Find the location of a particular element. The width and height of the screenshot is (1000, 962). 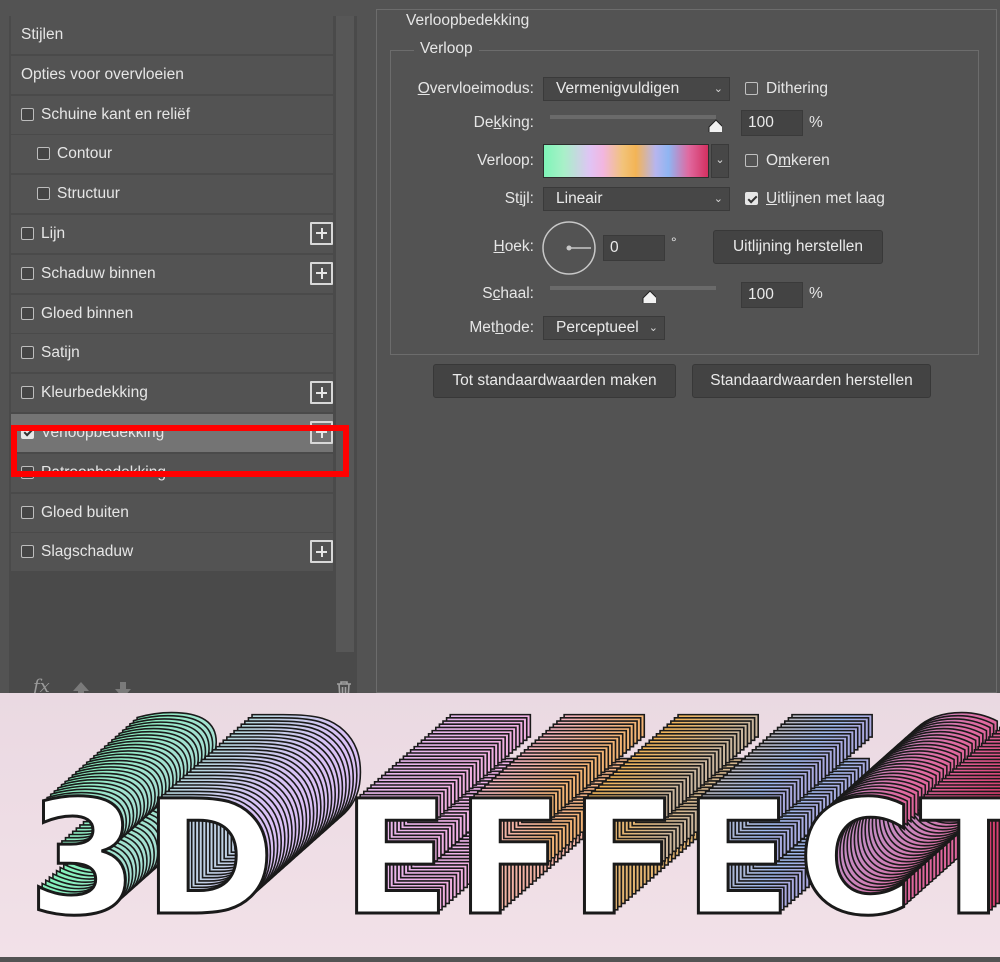

scale-input: 100 is located at coordinates (772, 295).